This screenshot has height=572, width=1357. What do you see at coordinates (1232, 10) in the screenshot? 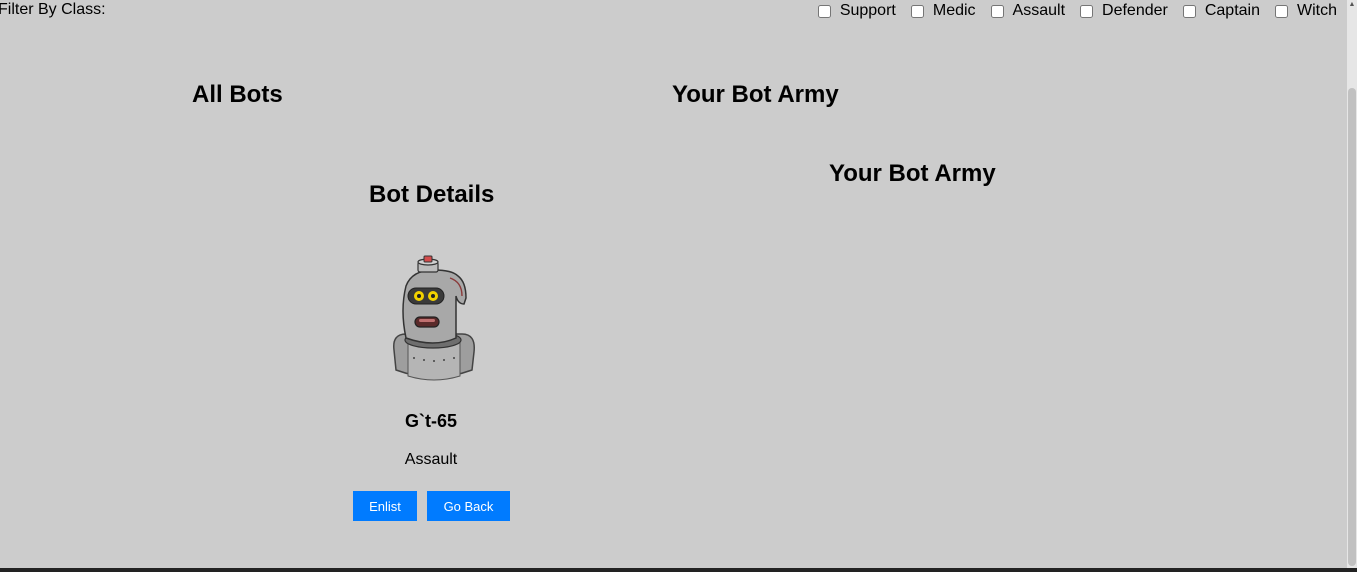
I see `filter-captain-label: Captain` at bounding box center [1232, 10].